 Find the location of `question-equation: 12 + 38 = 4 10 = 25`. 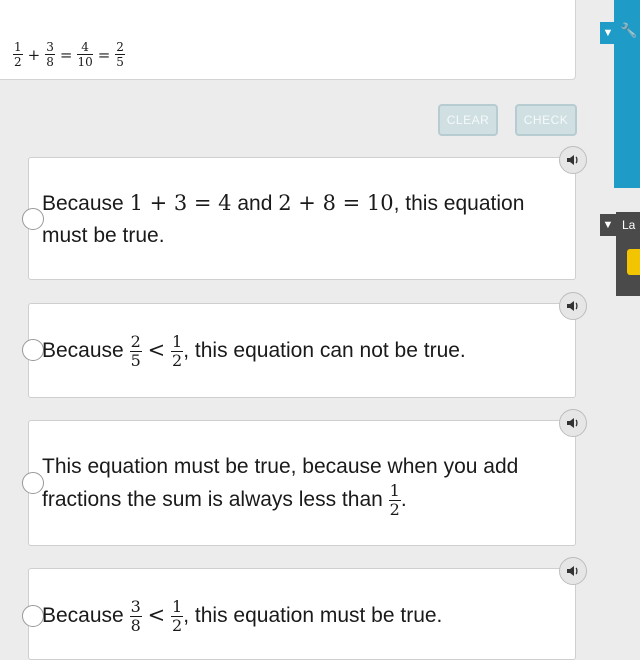

question-equation: 12 + 38 = 4 10 = 25 is located at coordinates (69, 54).